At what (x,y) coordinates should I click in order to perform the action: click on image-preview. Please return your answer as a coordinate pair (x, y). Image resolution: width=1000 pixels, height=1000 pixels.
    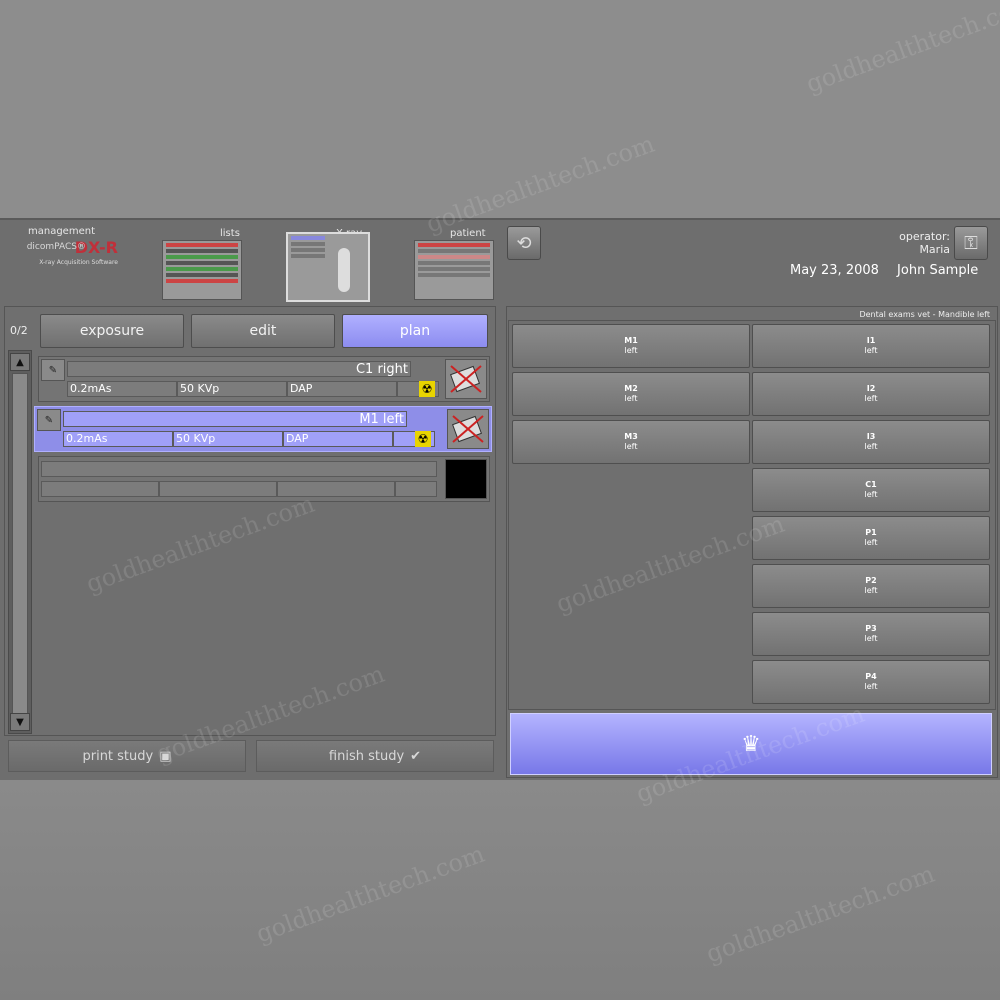
    Looking at the image, I should click on (466, 479).